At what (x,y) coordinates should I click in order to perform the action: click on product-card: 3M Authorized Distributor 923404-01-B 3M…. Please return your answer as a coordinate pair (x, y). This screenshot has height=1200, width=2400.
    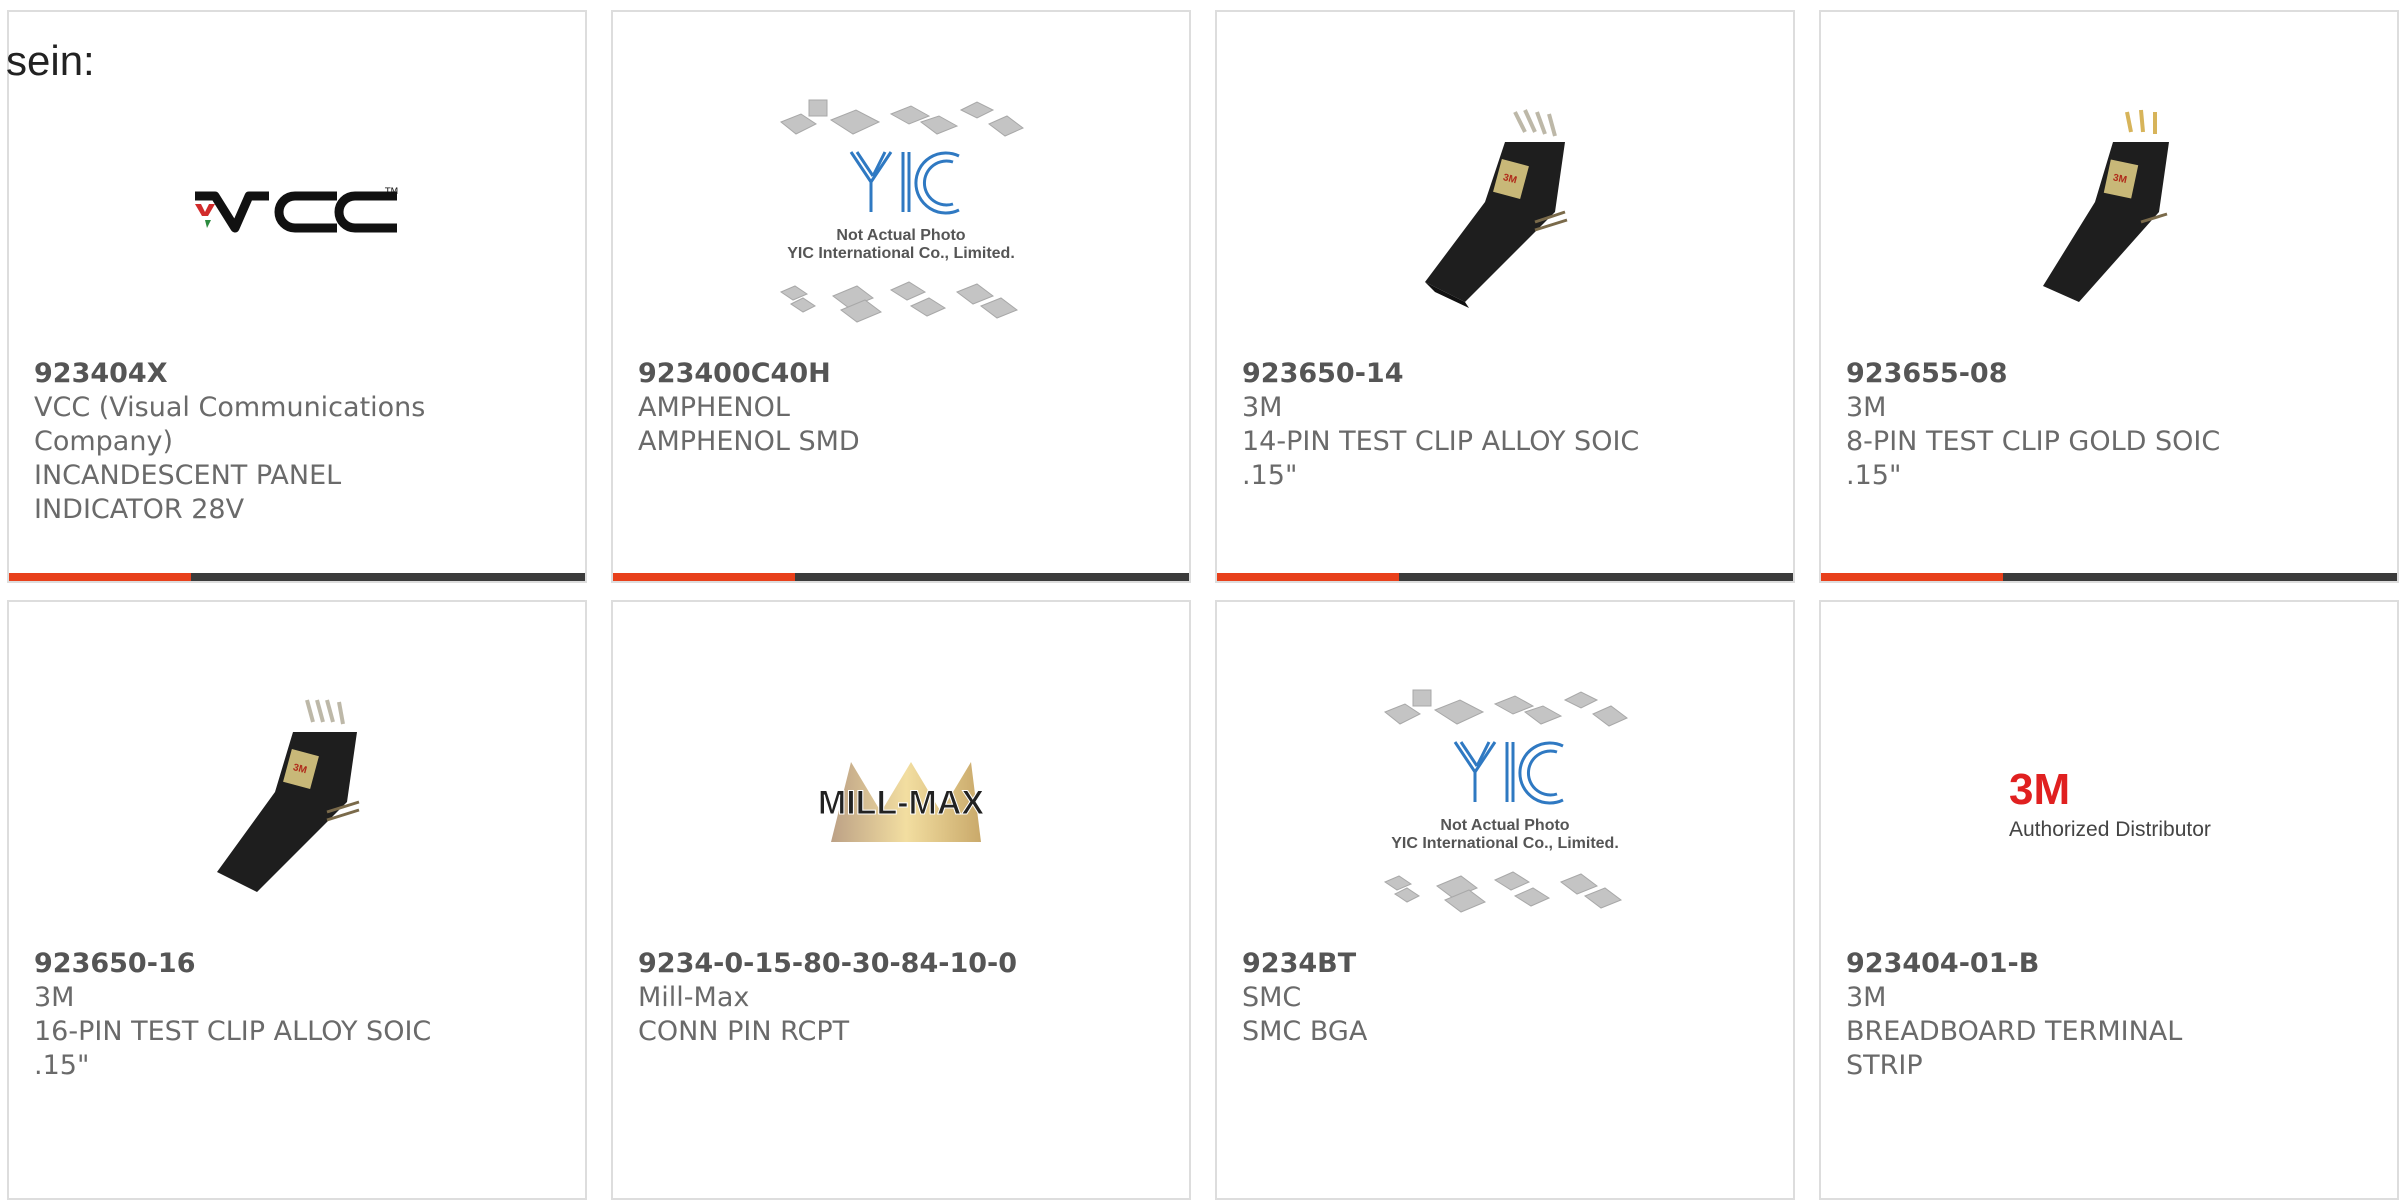
    Looking at the image, I should click on (2109, 900).